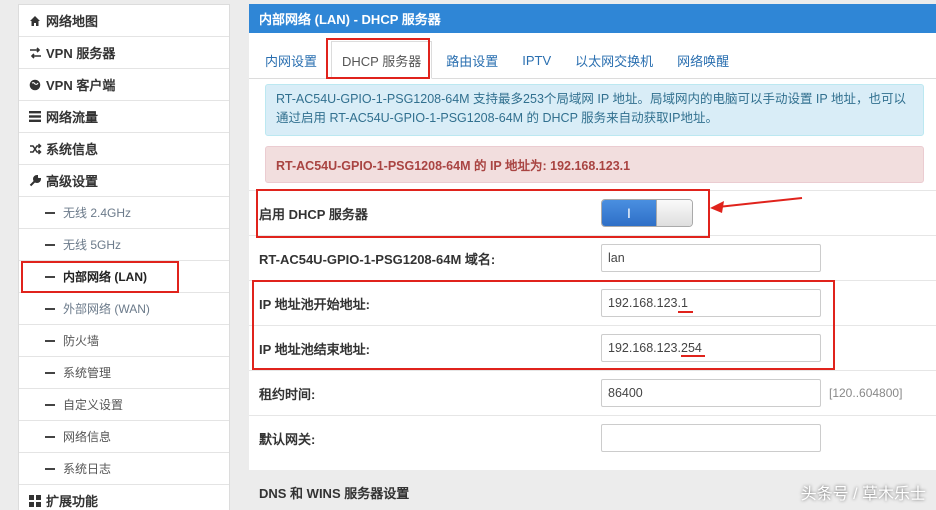  I want to click on sidebar-subitem-label: 网络信息, so click(87, 437).